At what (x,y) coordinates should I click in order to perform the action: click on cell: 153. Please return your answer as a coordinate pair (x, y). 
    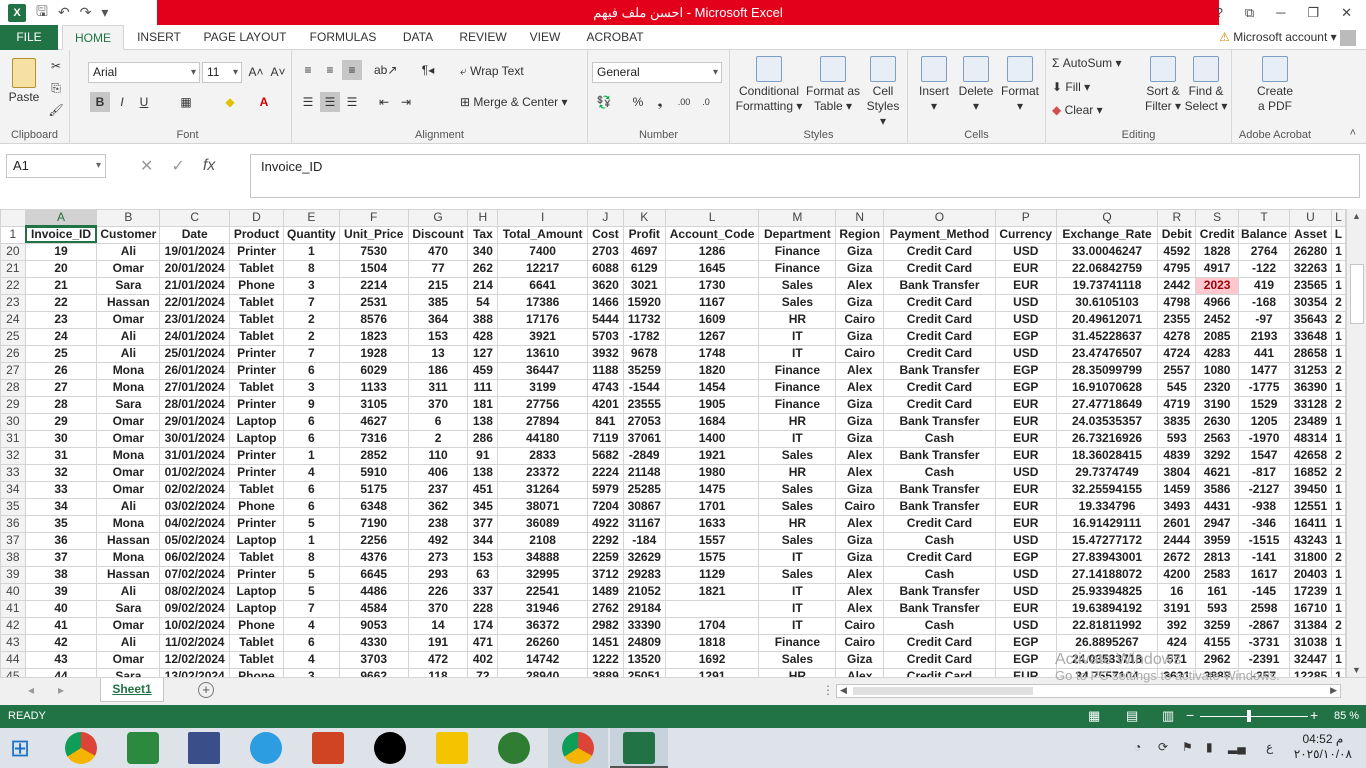
    Looking at the image, I should click on (483, 557).